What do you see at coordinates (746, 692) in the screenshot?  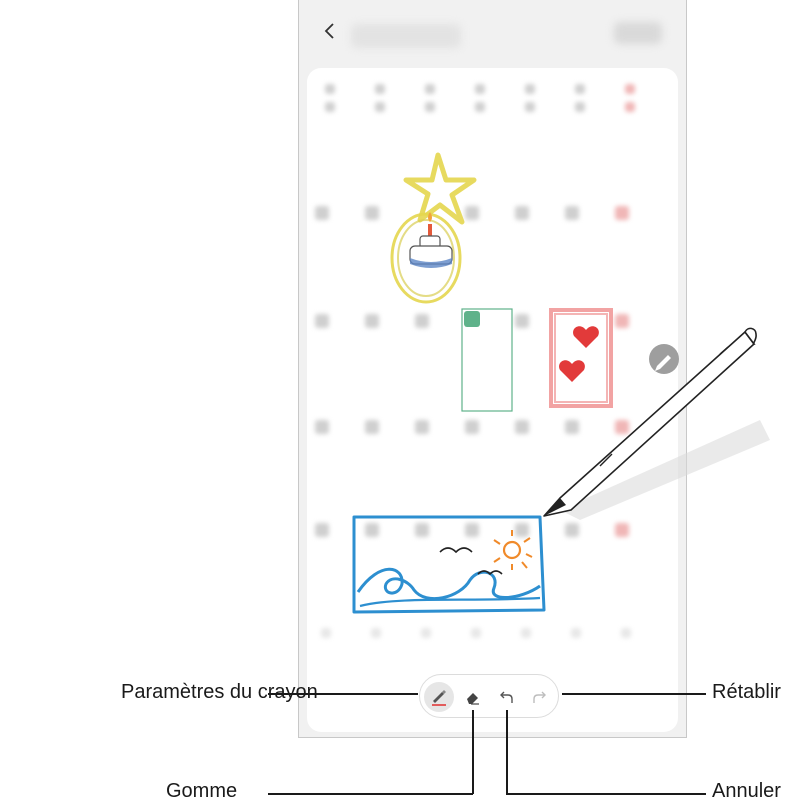 I see `redo-callout: Rétablir` at bounding box center [746, 692].